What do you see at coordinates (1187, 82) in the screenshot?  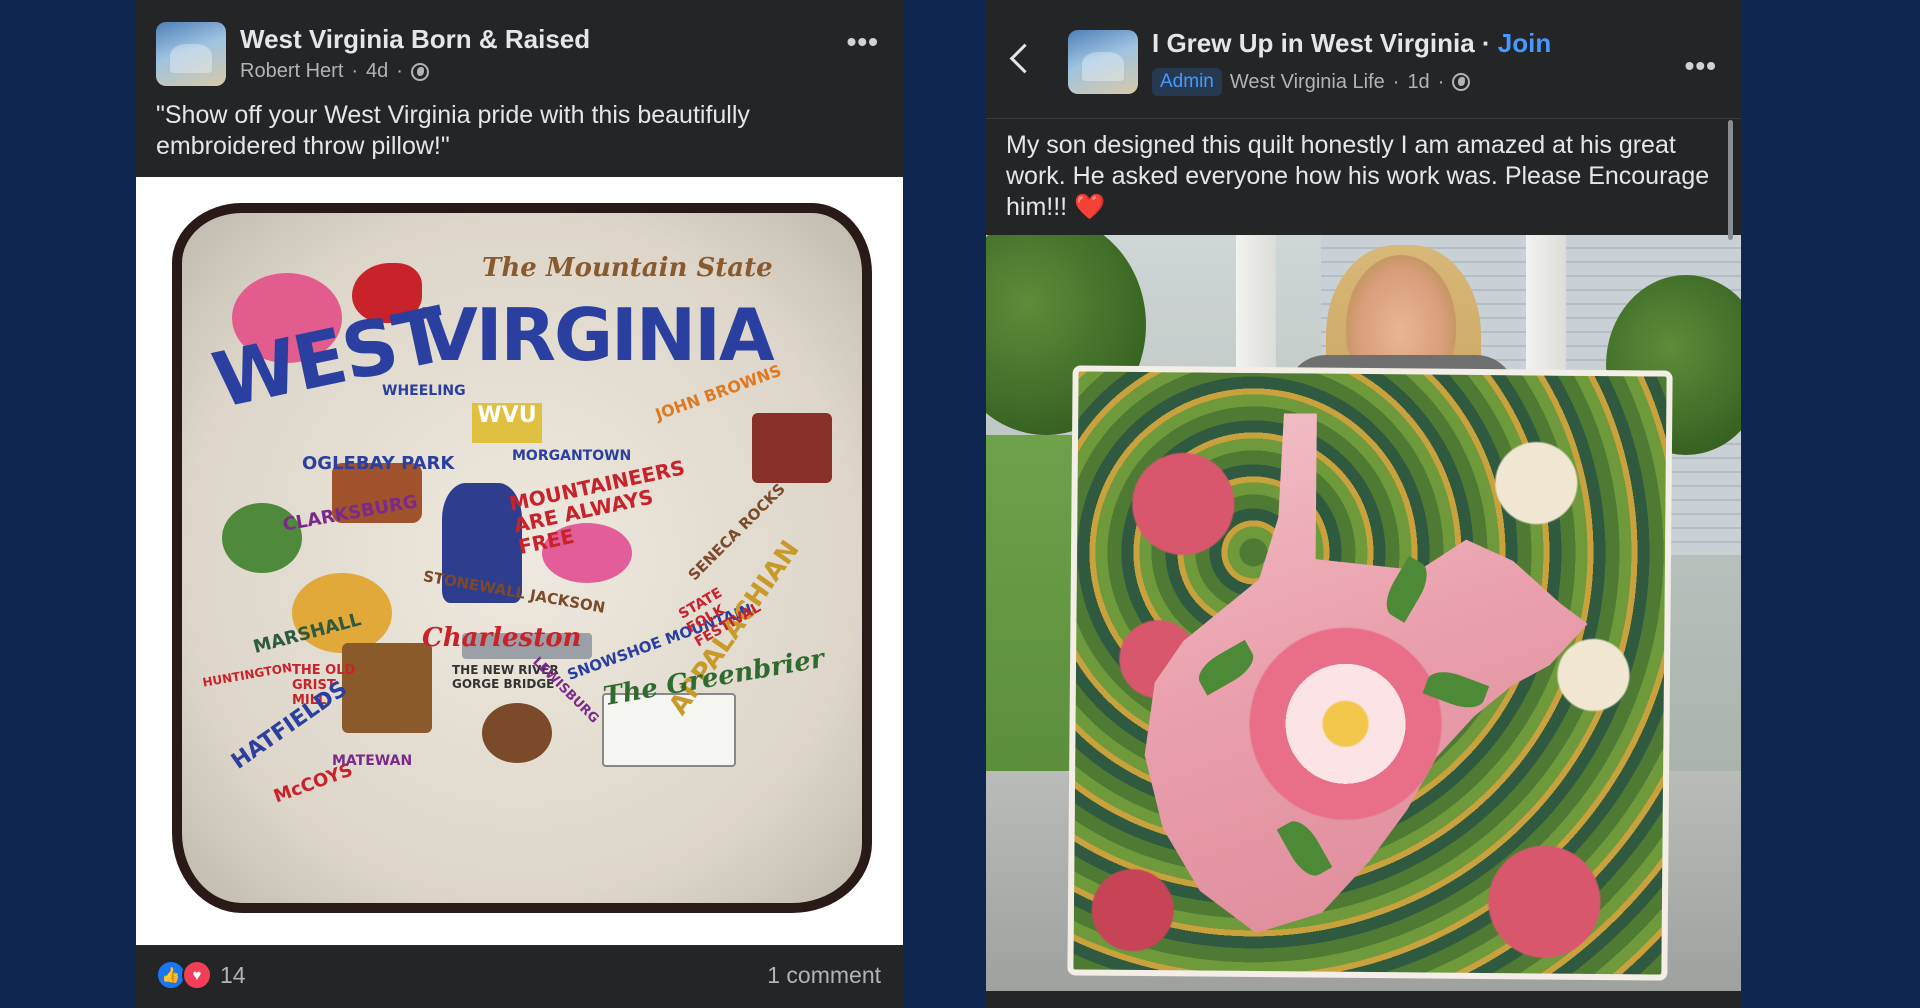 I see `admin-badge: Admin` at bounding box center [1187, 82].